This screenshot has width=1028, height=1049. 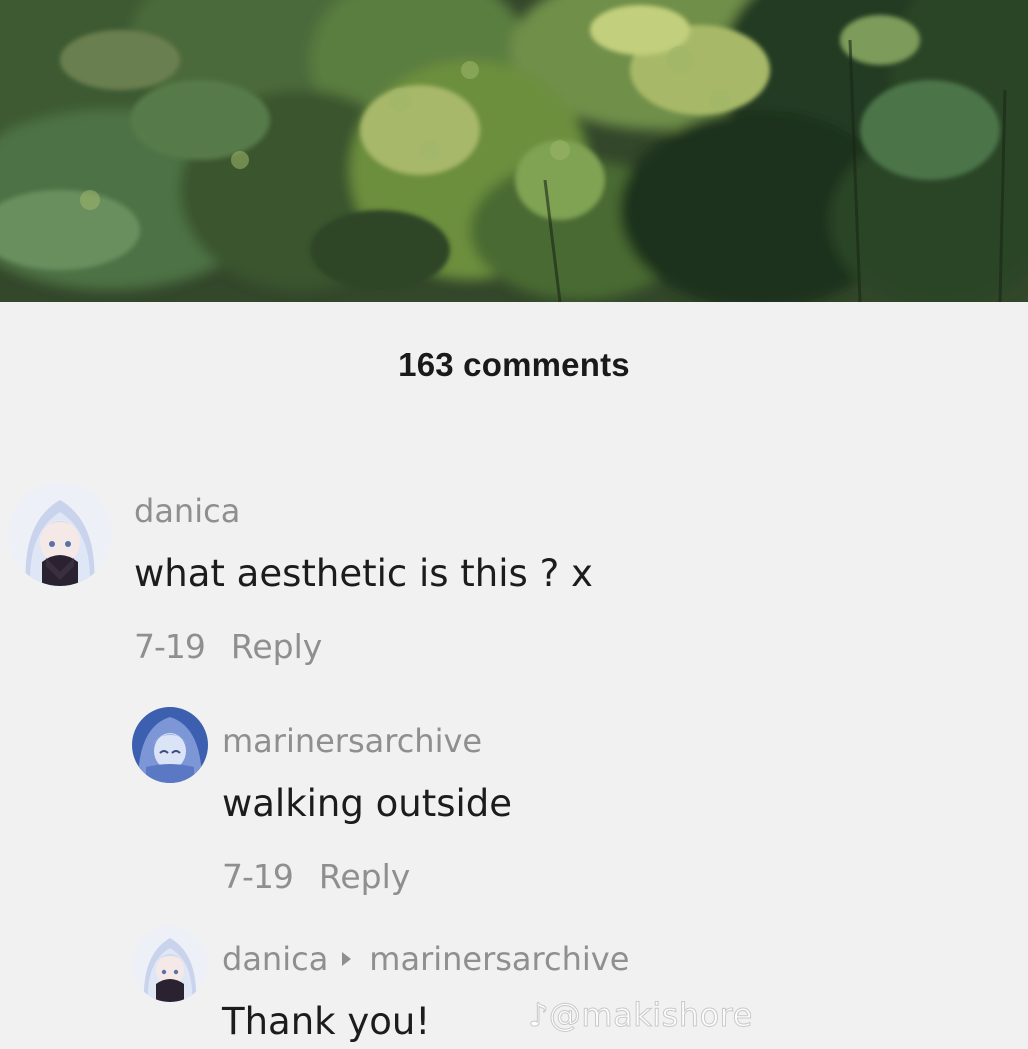 I want to click on reply-text: Thank you!, so click(x=326, y=1021).